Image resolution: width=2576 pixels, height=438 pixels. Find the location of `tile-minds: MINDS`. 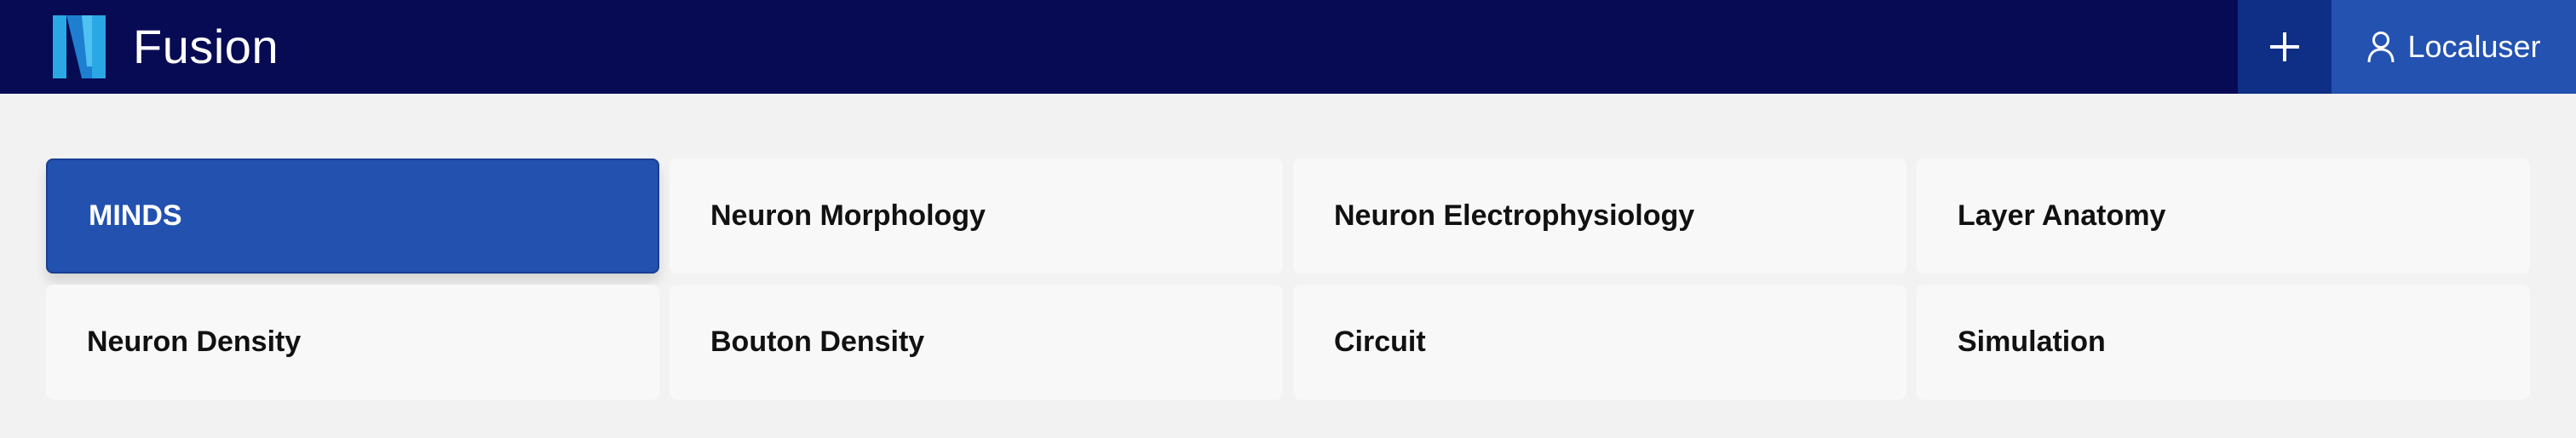

tile-minds: MINDS is located at coordinates (353, 216).